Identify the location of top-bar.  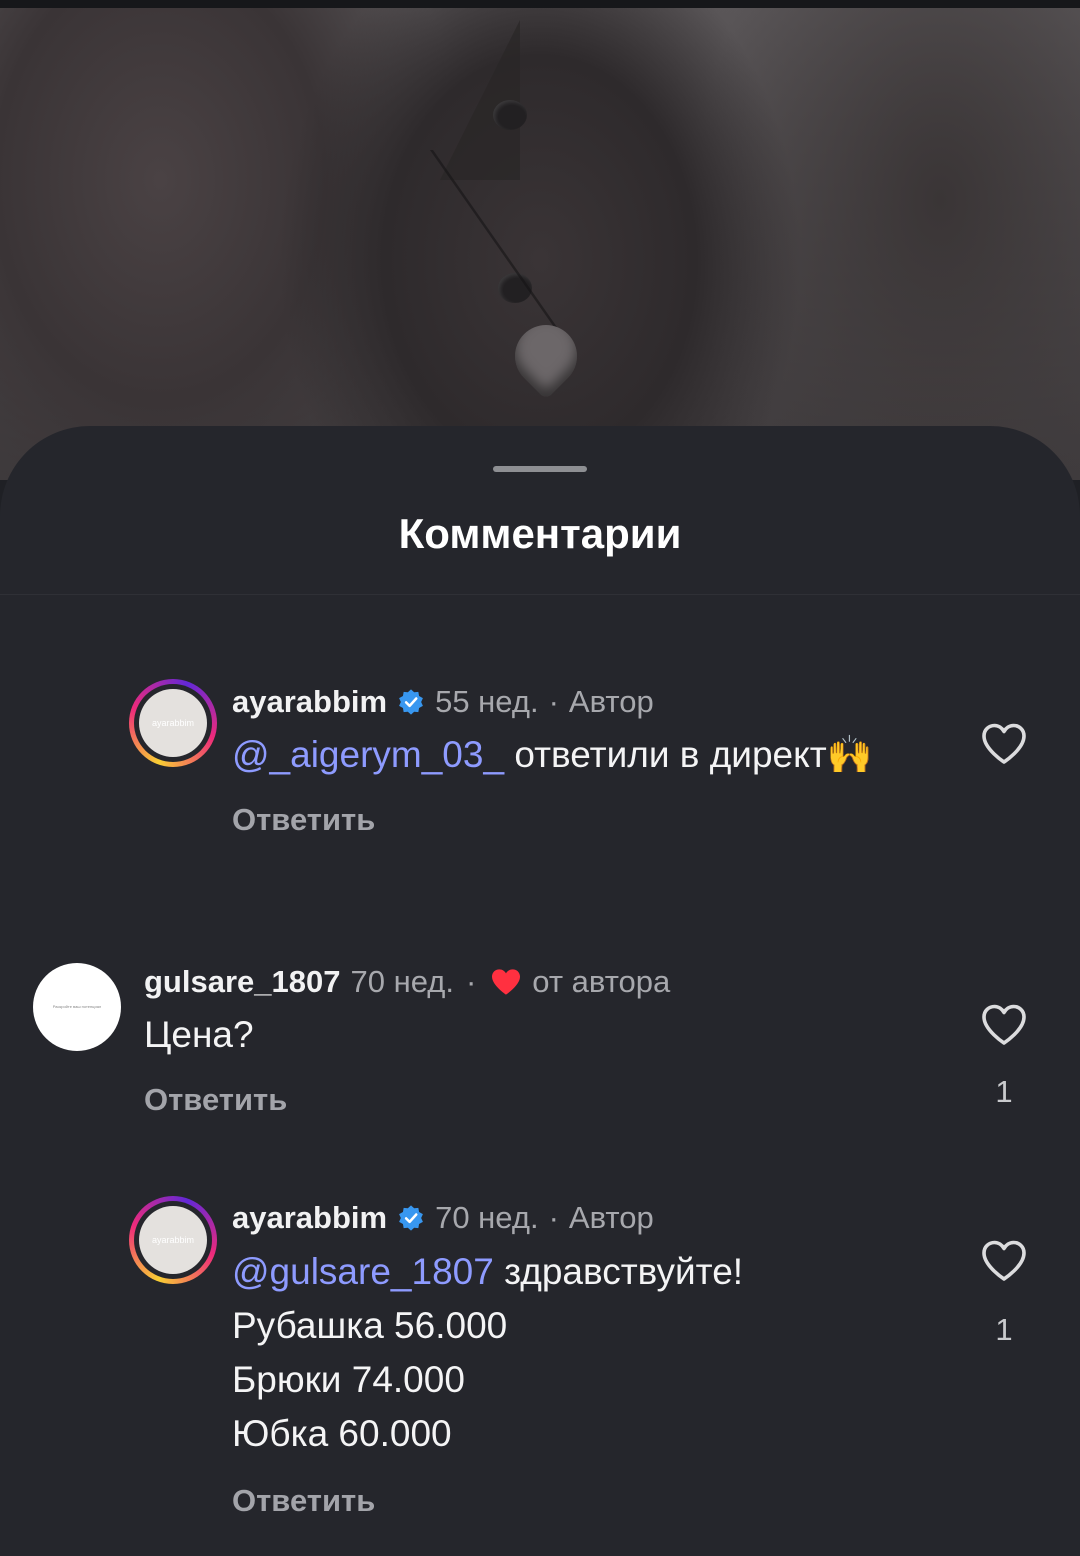
(540, 4).